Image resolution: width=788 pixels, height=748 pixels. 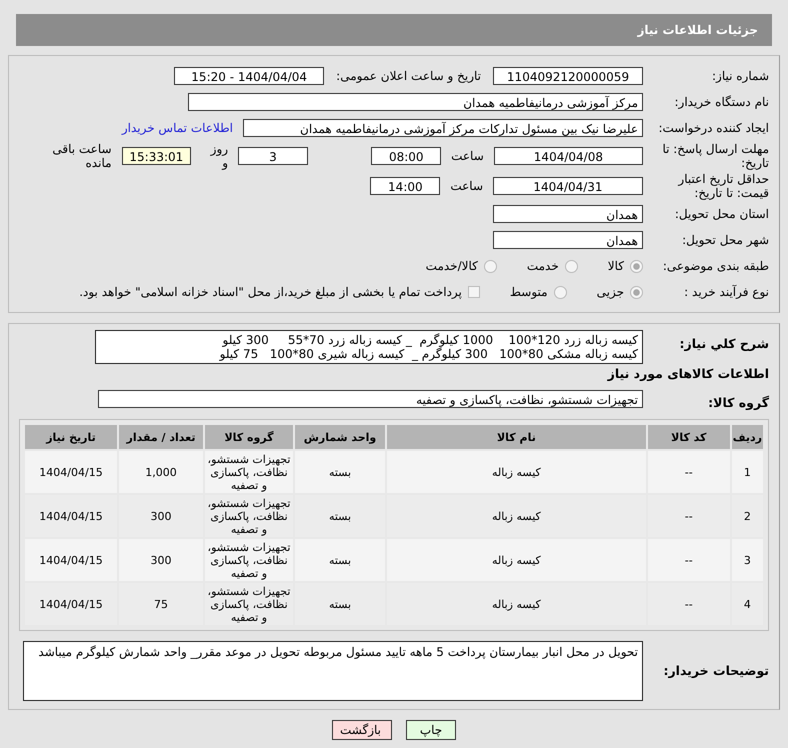 I want to click on field-label: نوع فرآیند خرید :, so click(x=726, y=292).